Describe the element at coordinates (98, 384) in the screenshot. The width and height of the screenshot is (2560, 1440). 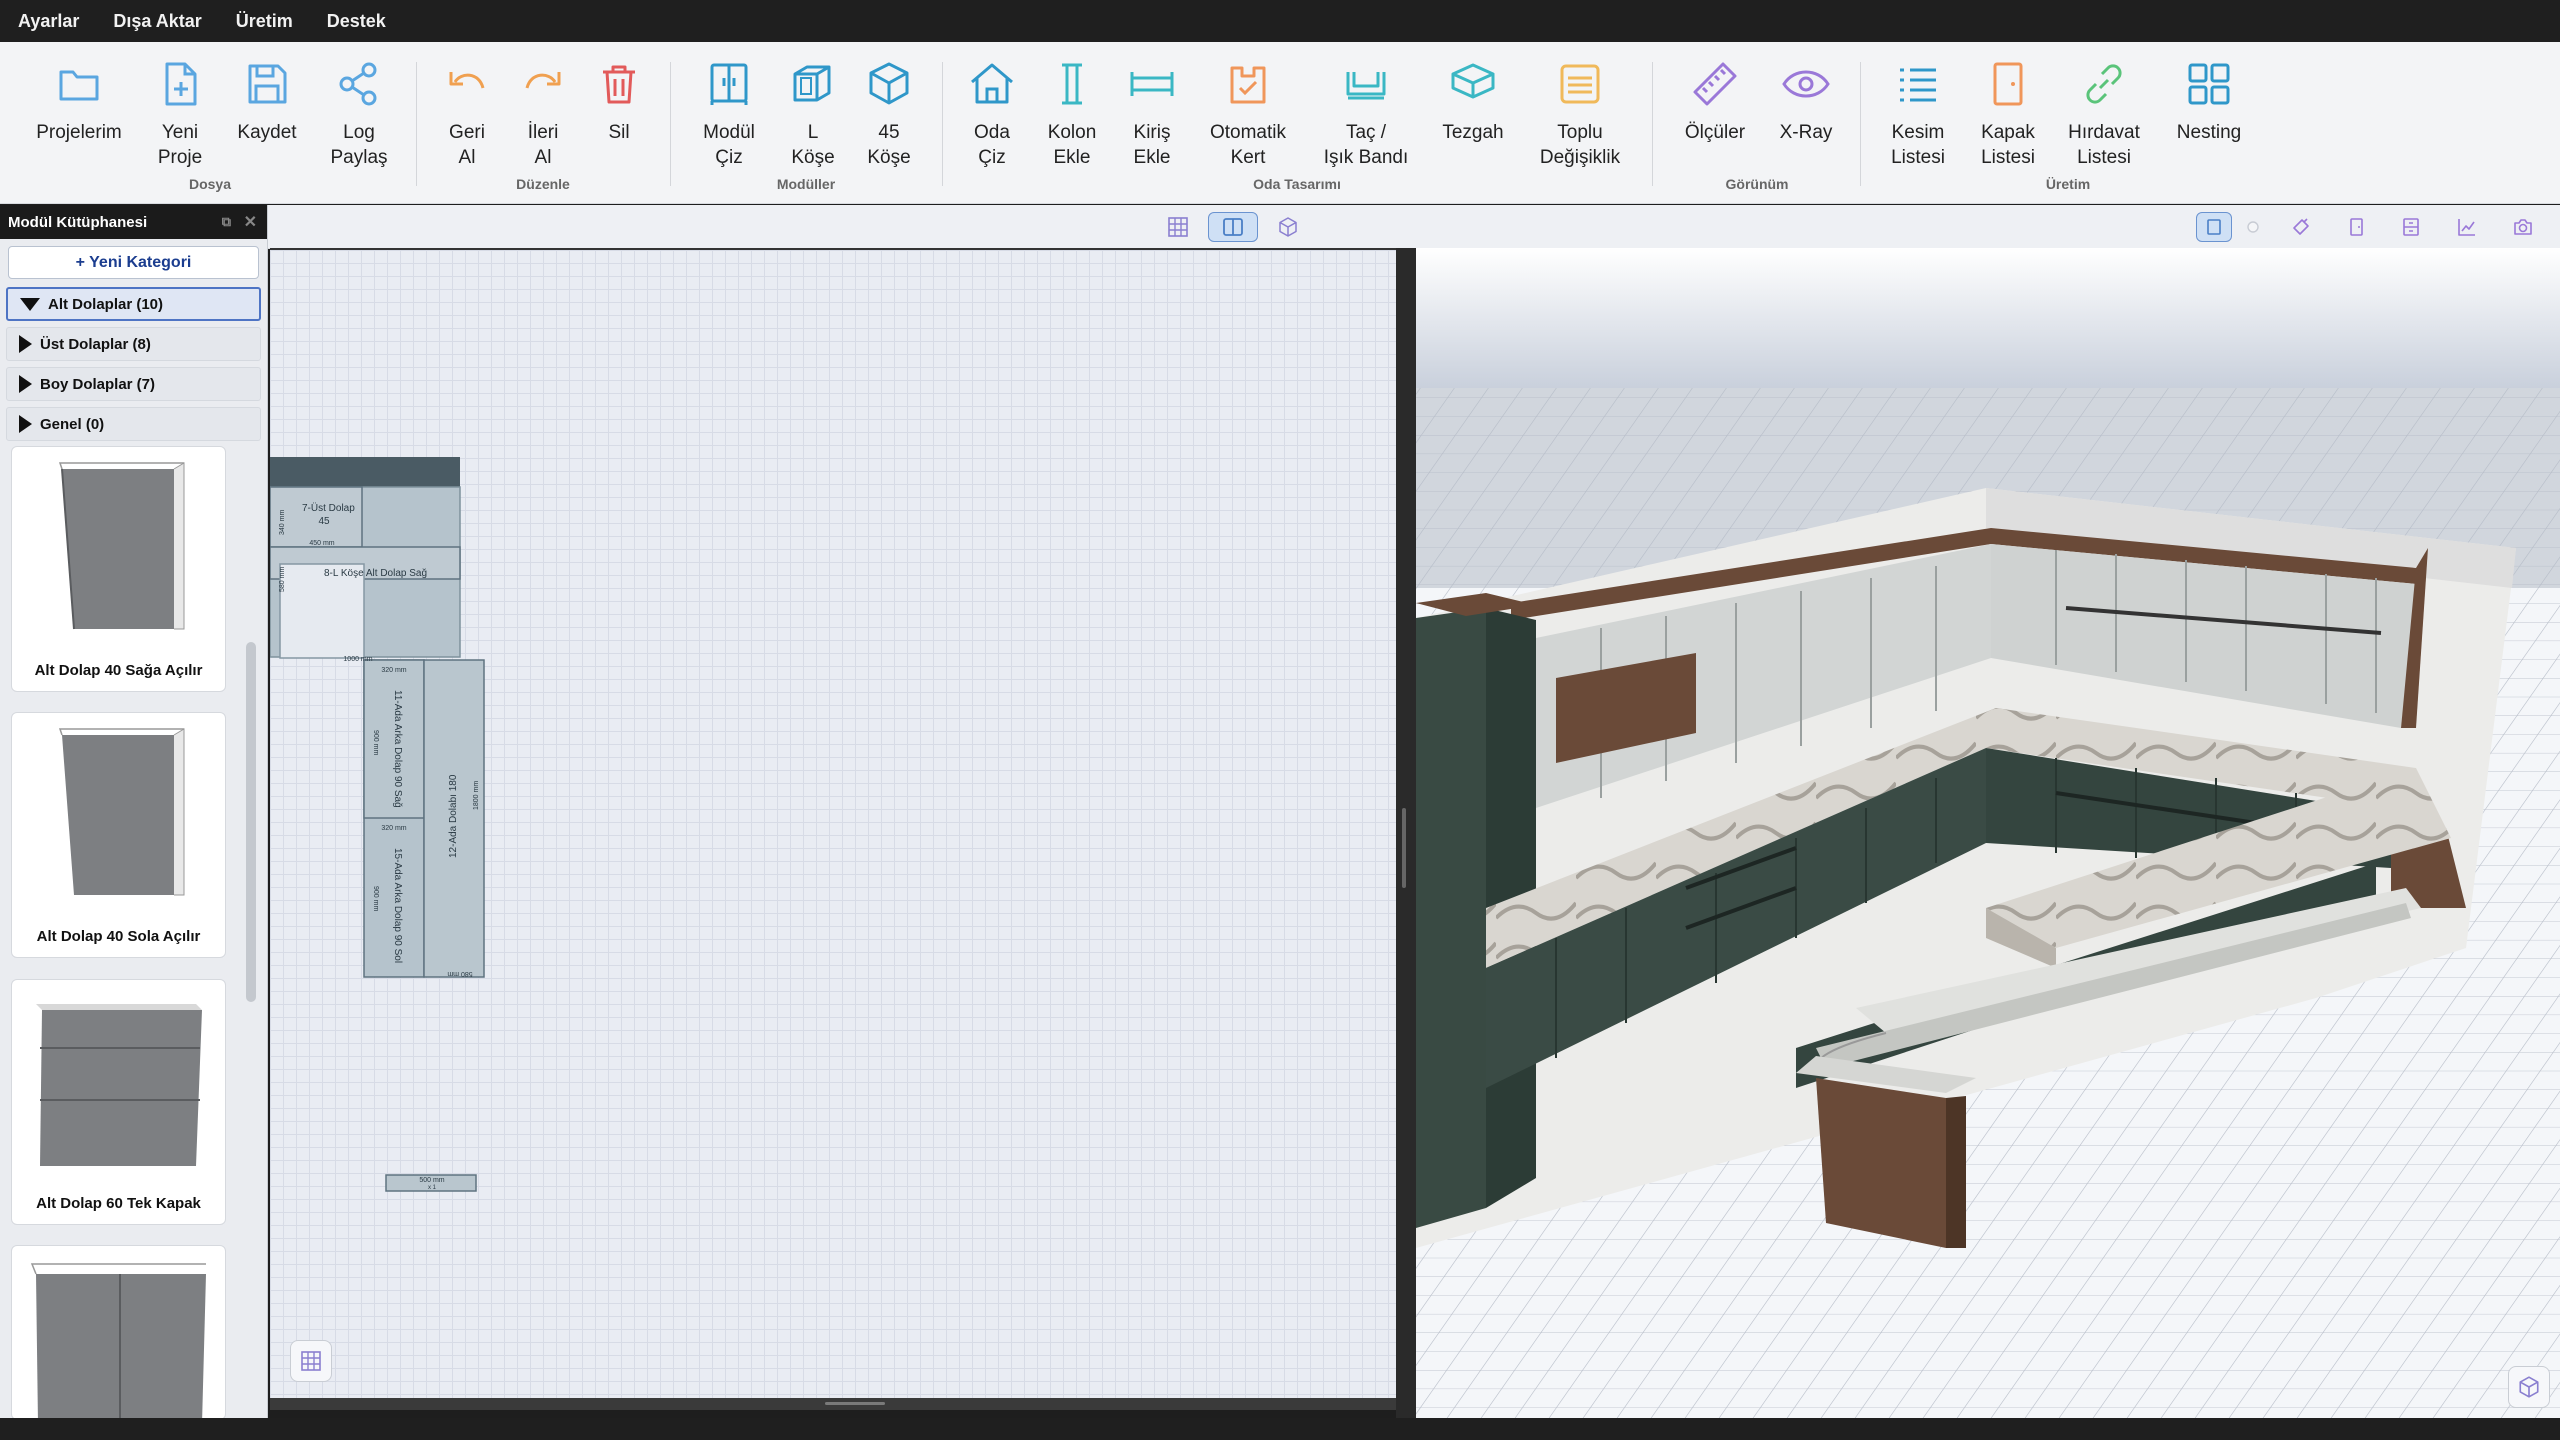
I see `category-label: Boy Dolaplar (7)` at that location.